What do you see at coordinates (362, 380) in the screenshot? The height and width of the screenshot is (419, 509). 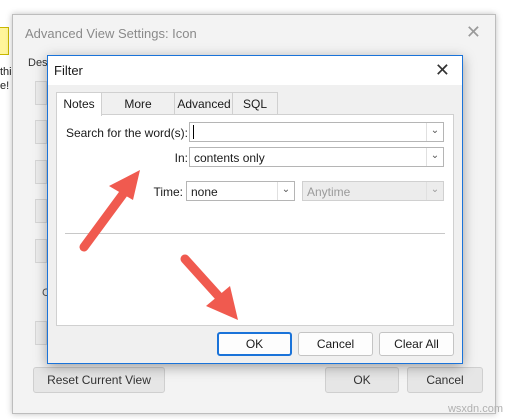 I see `outer-ok-button: OK` at bounding box center [362, 380].